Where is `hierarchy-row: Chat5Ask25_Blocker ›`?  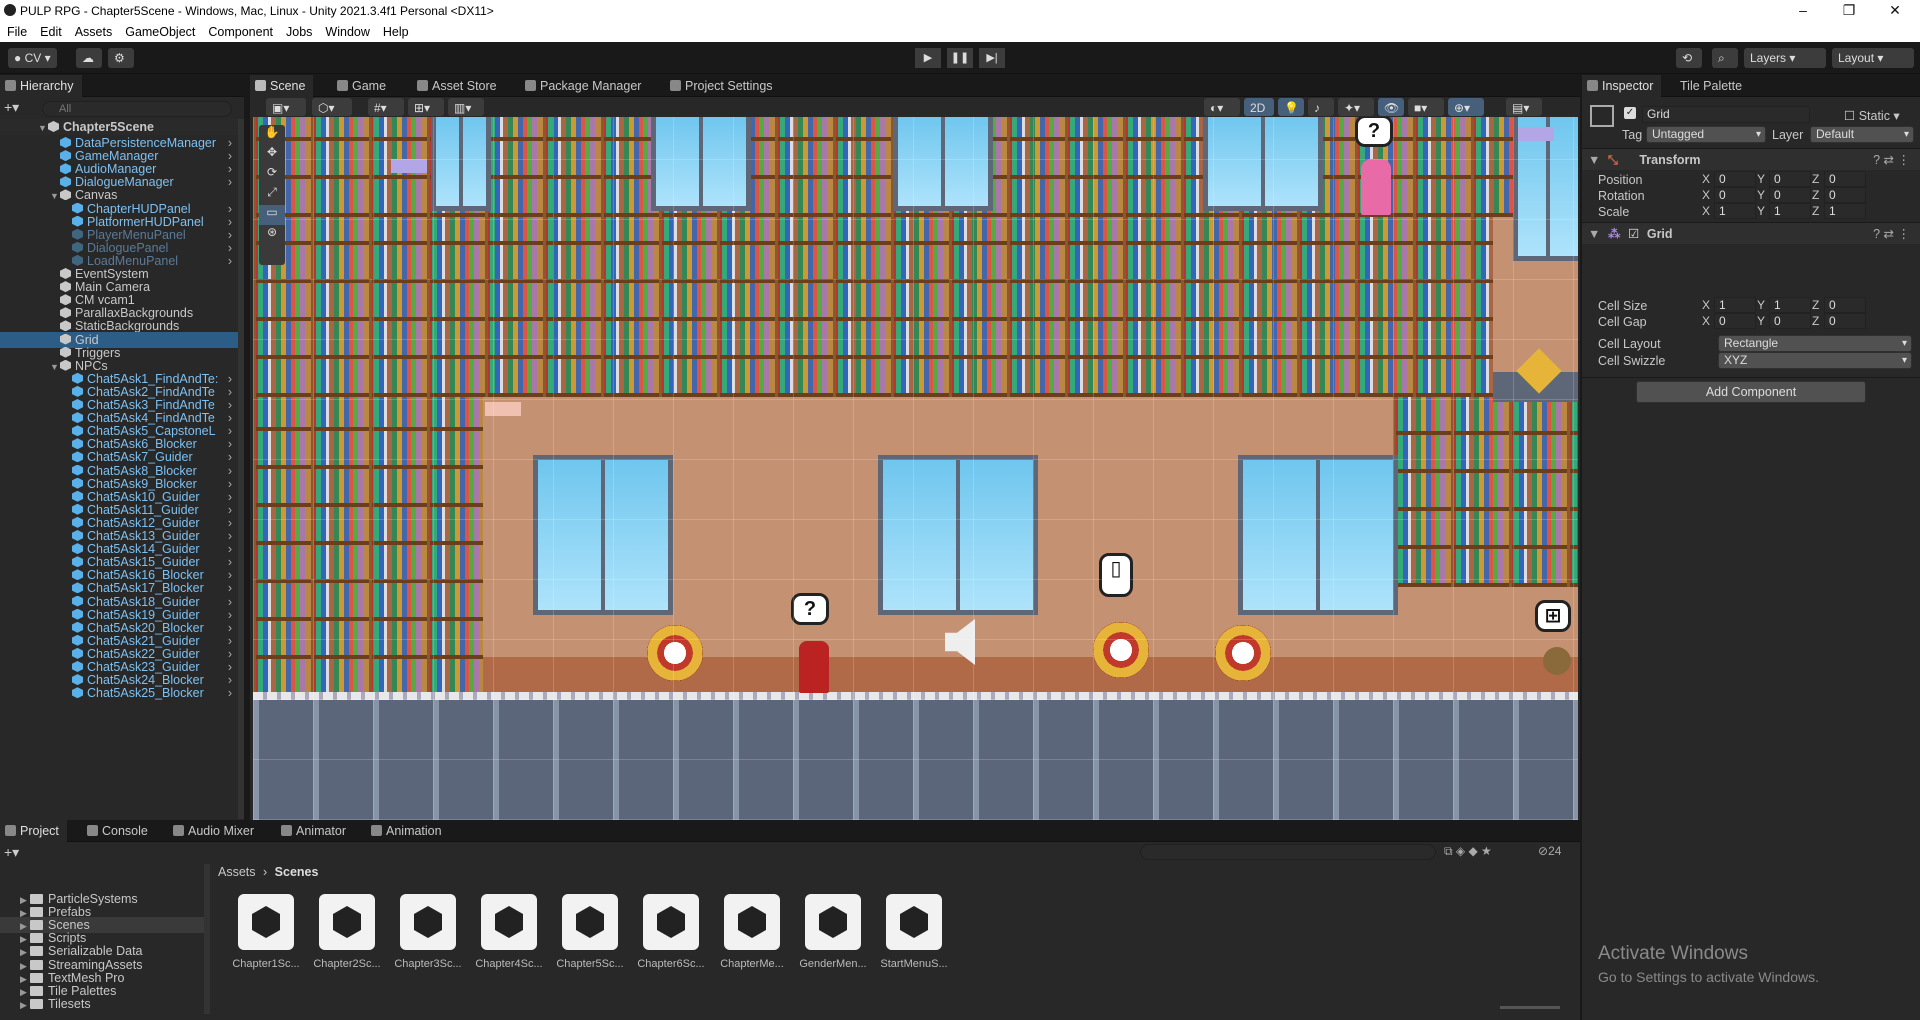 hierarchy-row: Chat5Ask25_Blocker › is located at coordinates (119, 693).